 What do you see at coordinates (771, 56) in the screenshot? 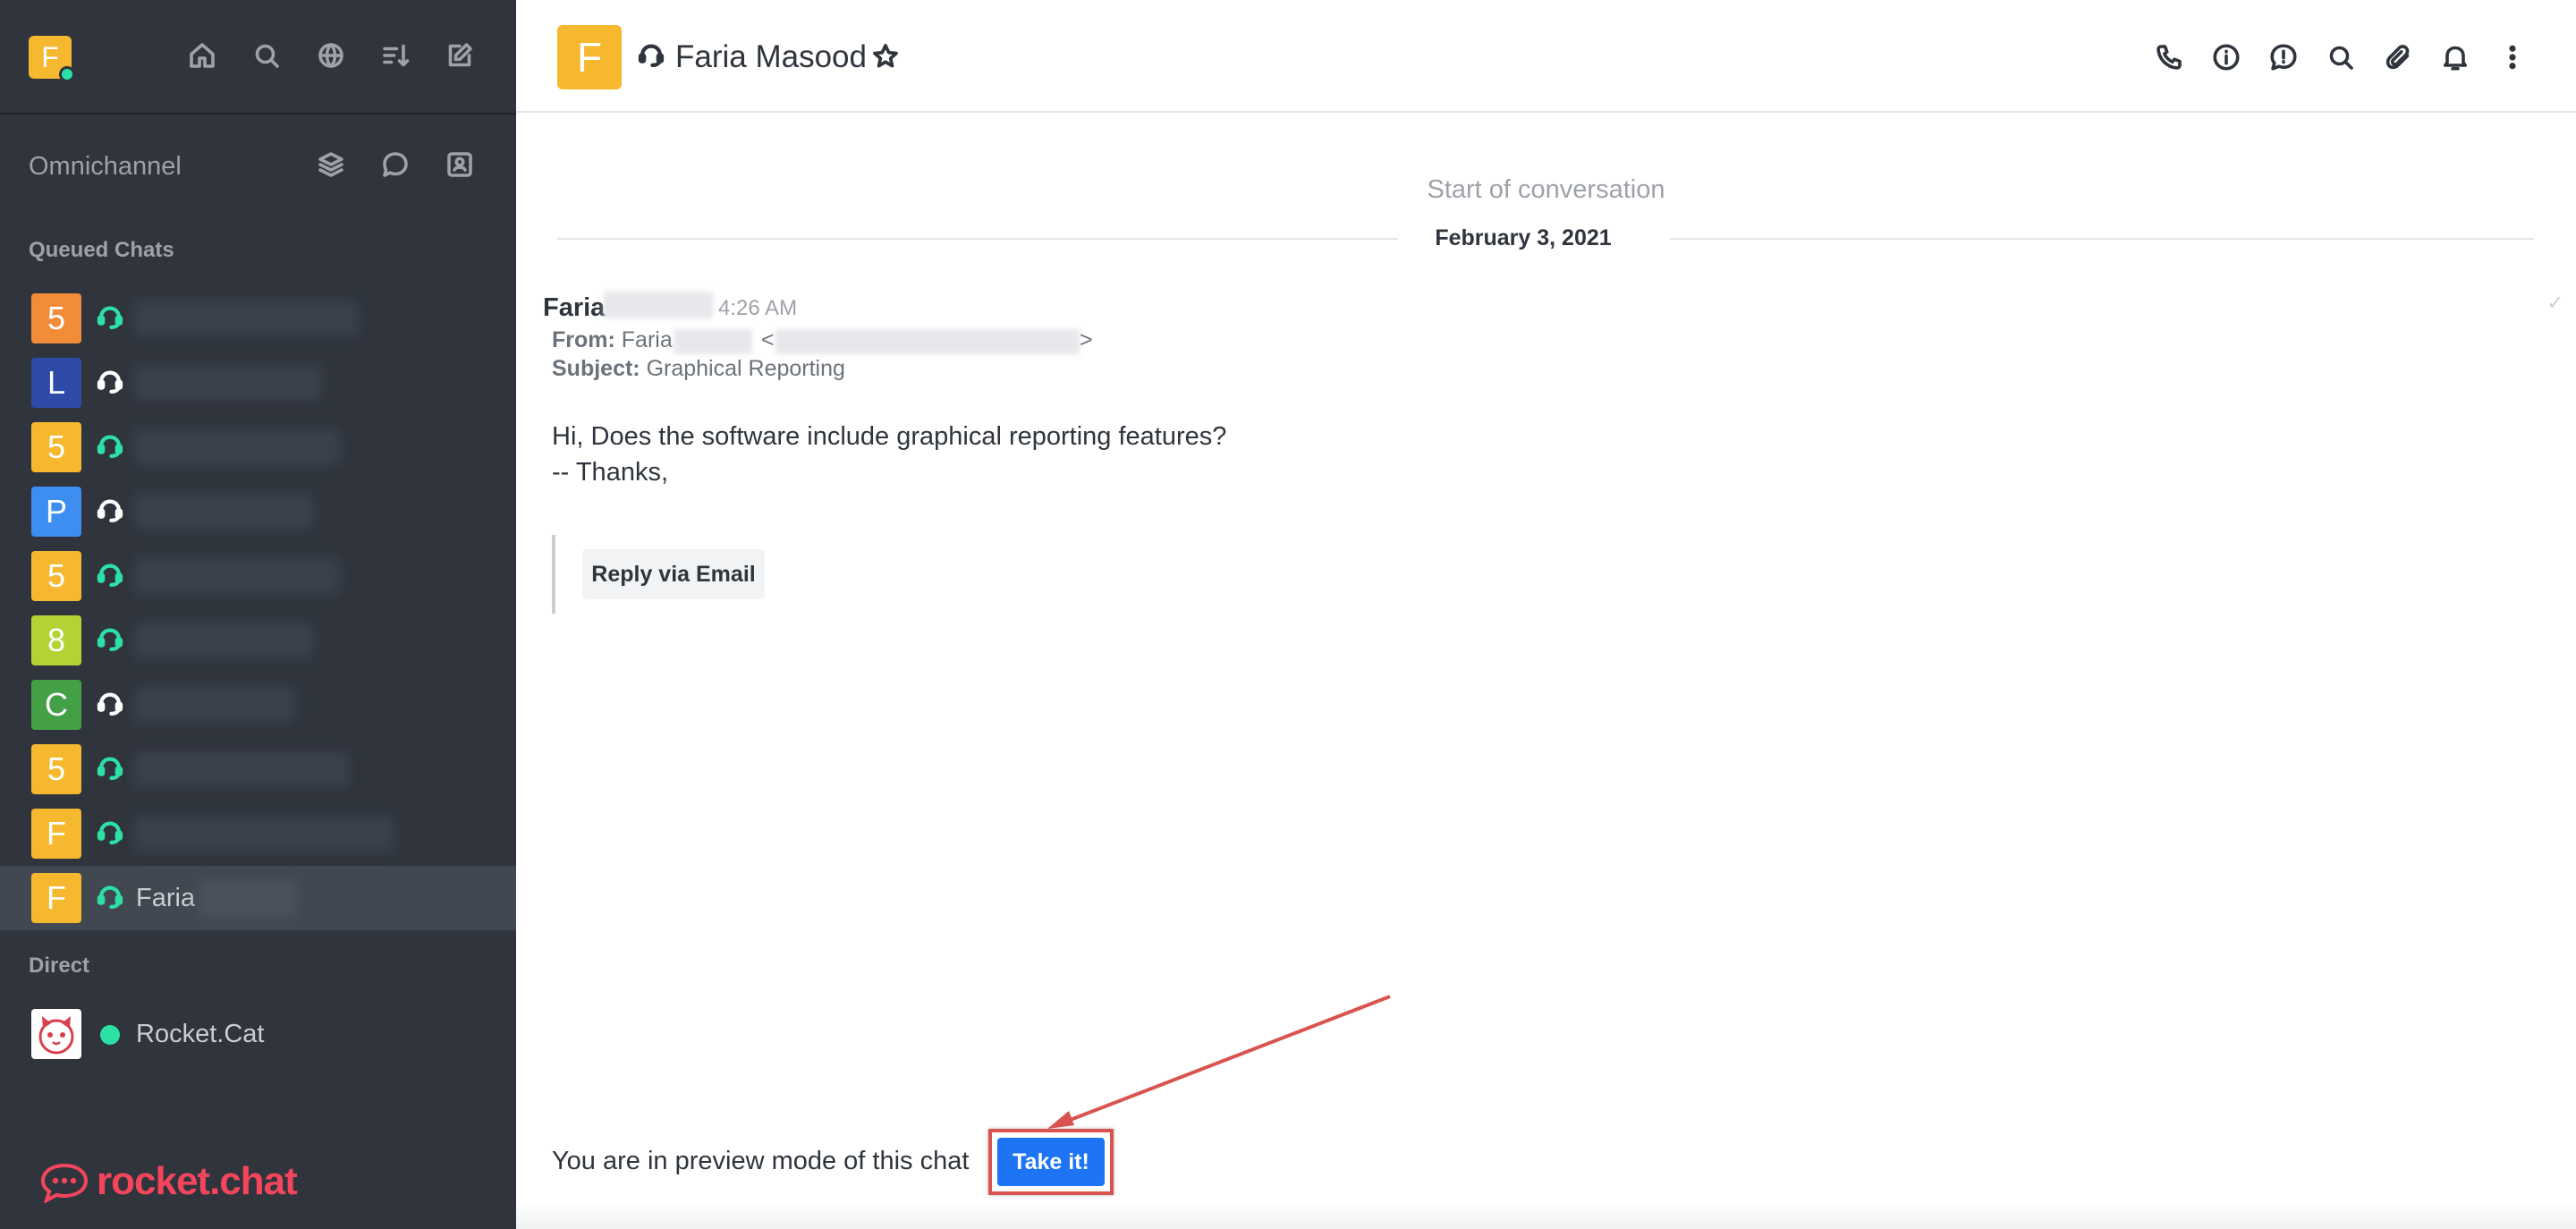
I see `room-title: Faria Masood` at bounding box center [771, 56].